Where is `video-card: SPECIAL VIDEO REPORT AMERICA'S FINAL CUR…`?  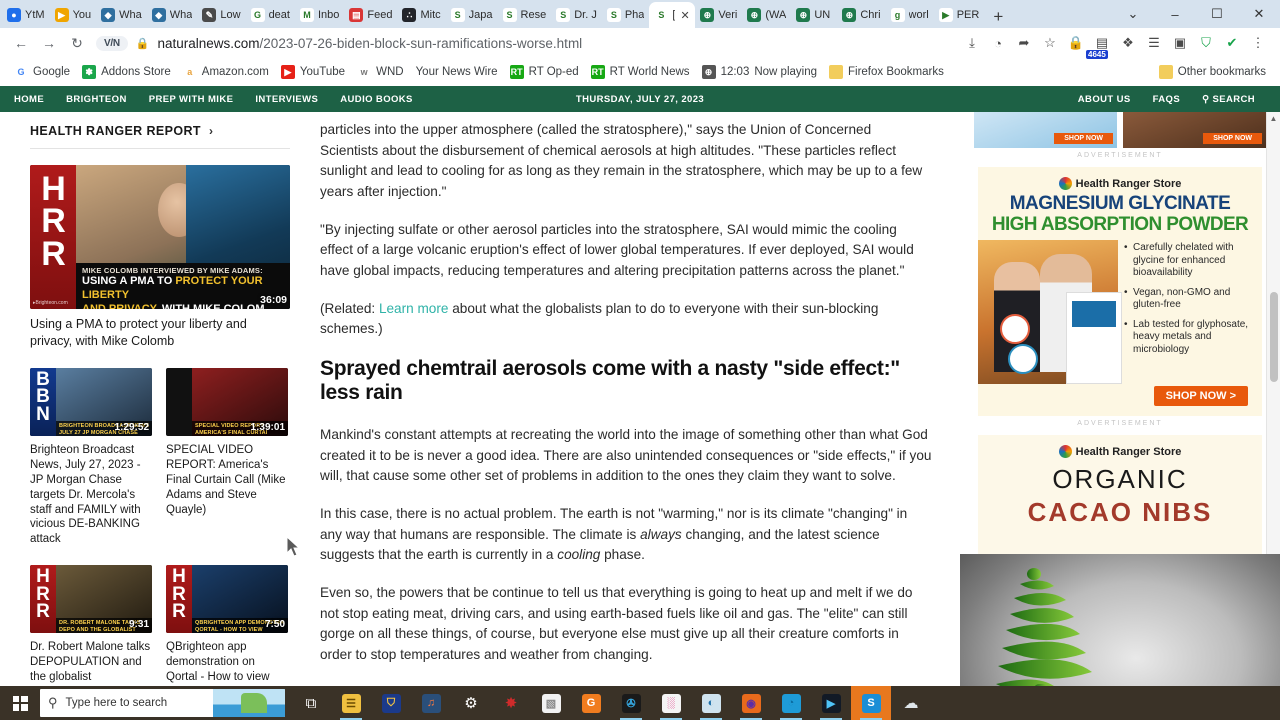
video-card: SPECIAL VIDEO REPORT AMERICA'S FINAL CUR… is located at coordinates (227, 457).